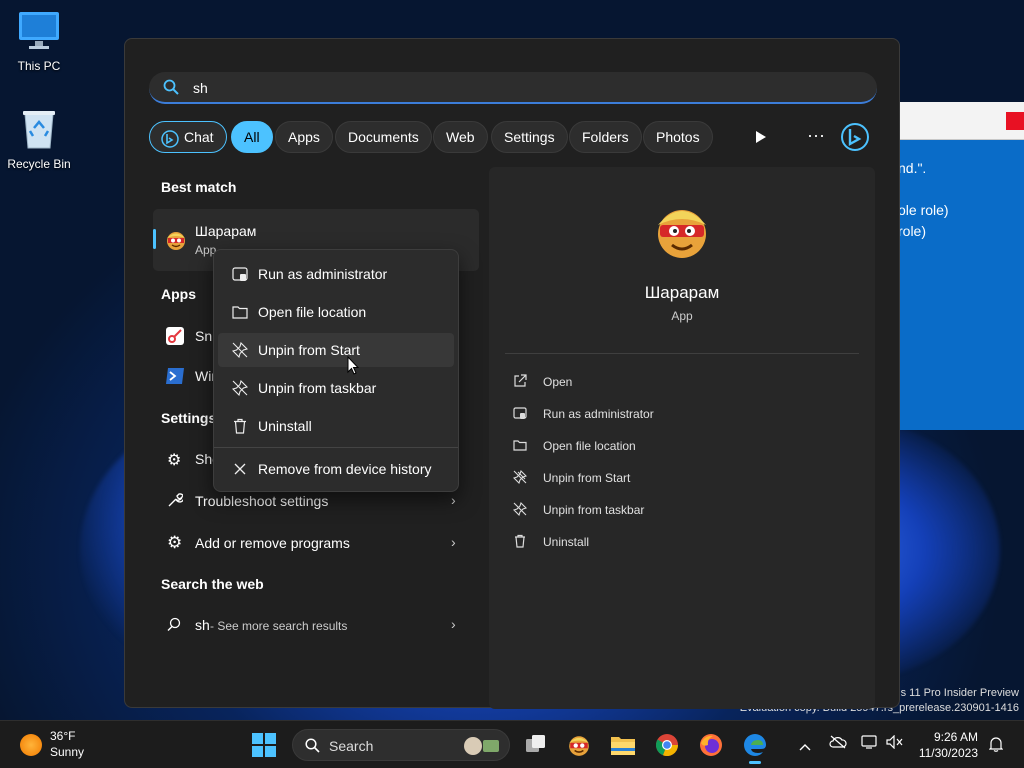 The width and height of the screenshot is (1024, 768). What do you see at coordinates (481, 748) in the screenshot?
I see `search-highlight-icon` at bounding box center [481, 748].